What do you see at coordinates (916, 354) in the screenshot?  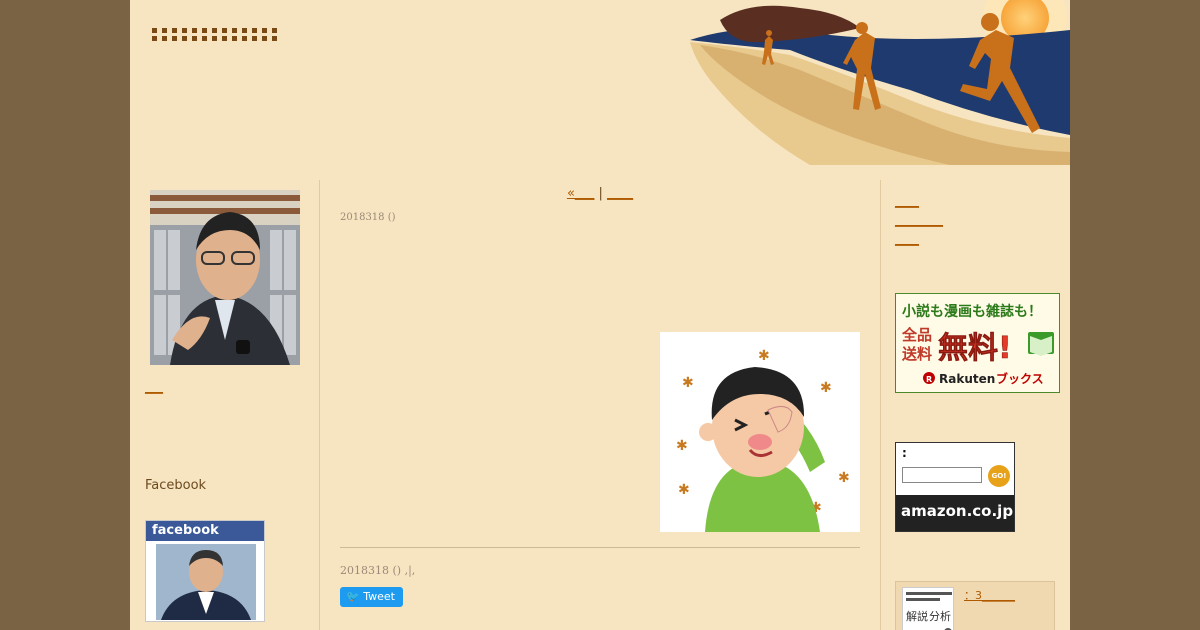 I see `rakuten-line-3: 送料` at bounding box center [916, 354].